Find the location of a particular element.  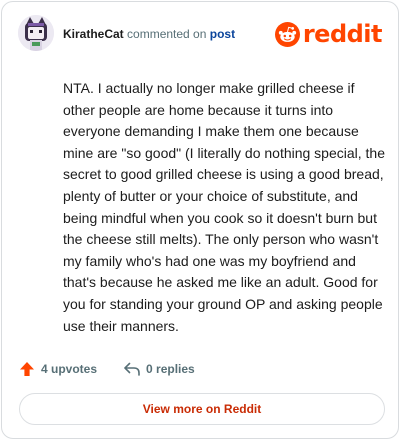

post-link: post is located at coordinates (222, 34).